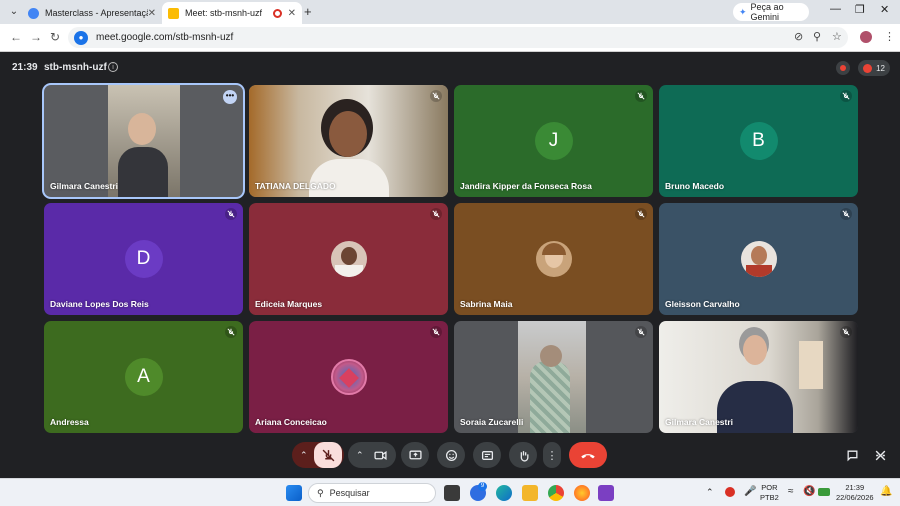 The height and width of the screenshot is (506, 900). I want to click on recording-icon, so click(843, 68).